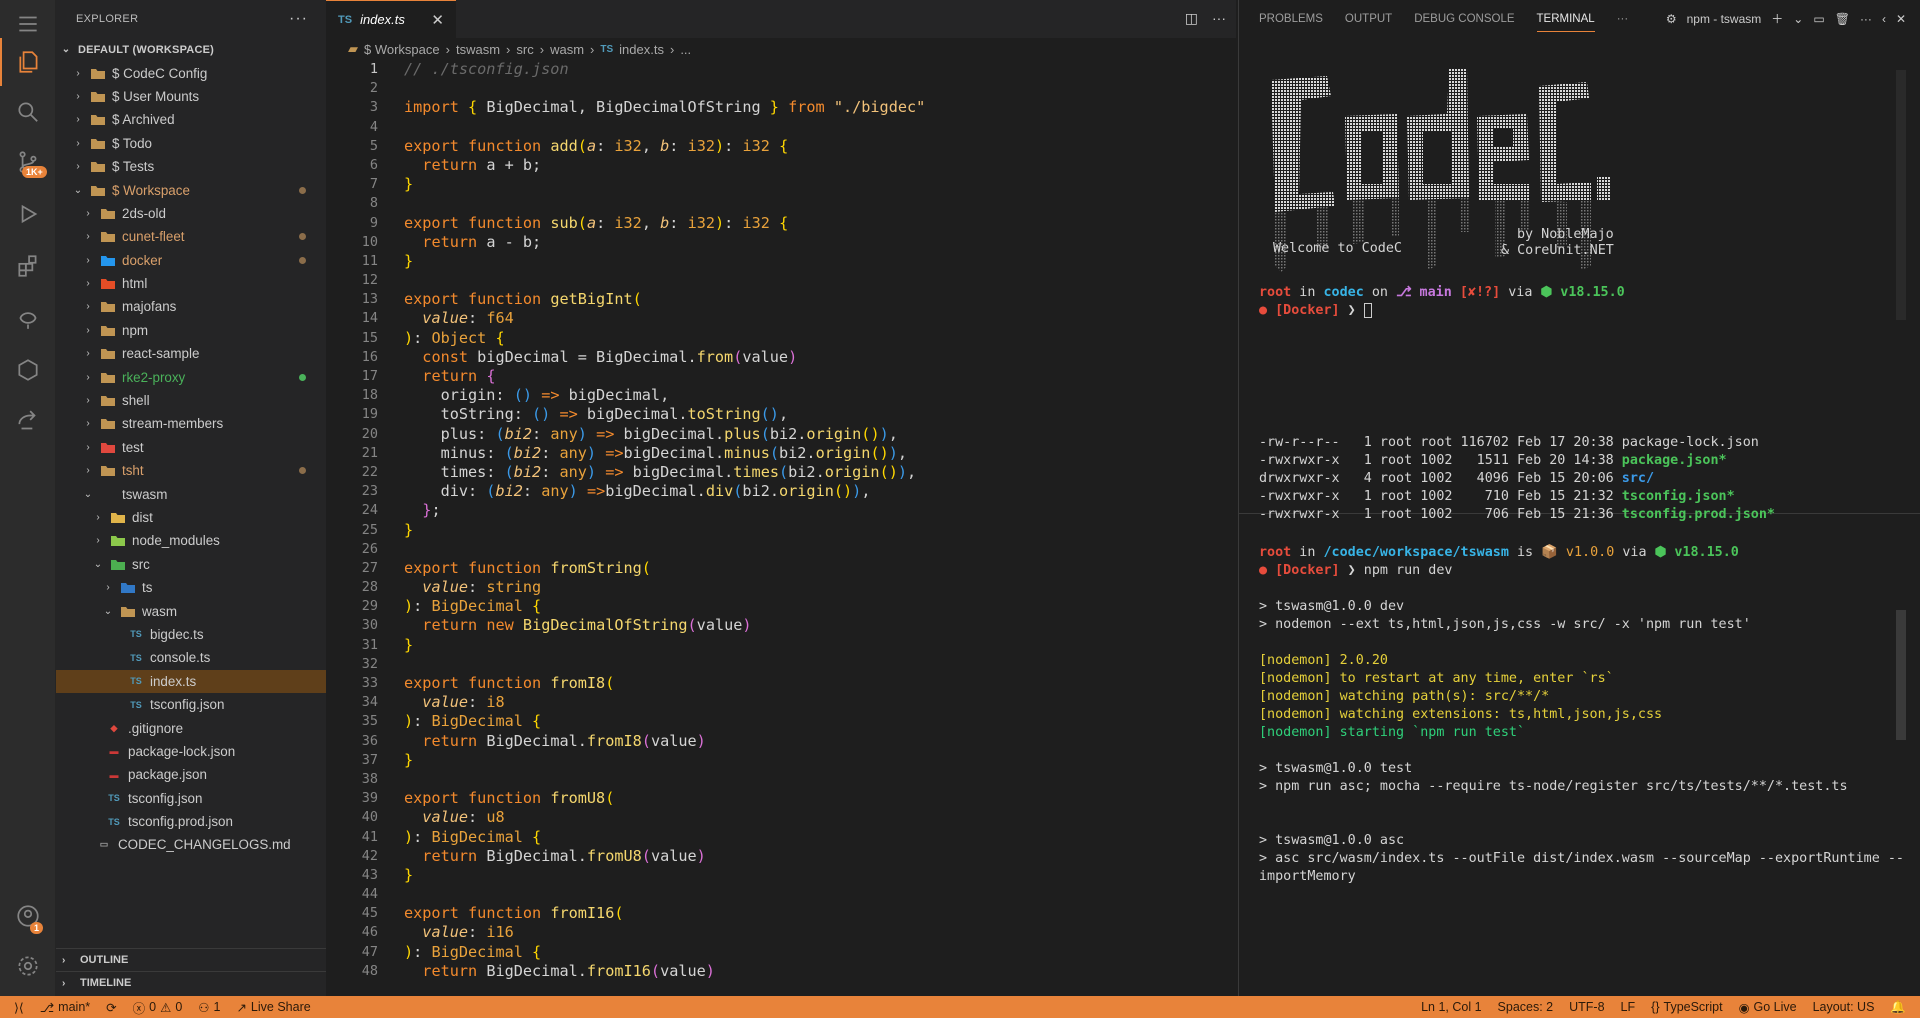 The height and width of the screenshot is (1018, 1920). What do you see at coordinates (158, 1007) in the screenshot?
I see `problems-indicator: ⓧ 0 ⚠ 0` at bounding box center [158, 1007].